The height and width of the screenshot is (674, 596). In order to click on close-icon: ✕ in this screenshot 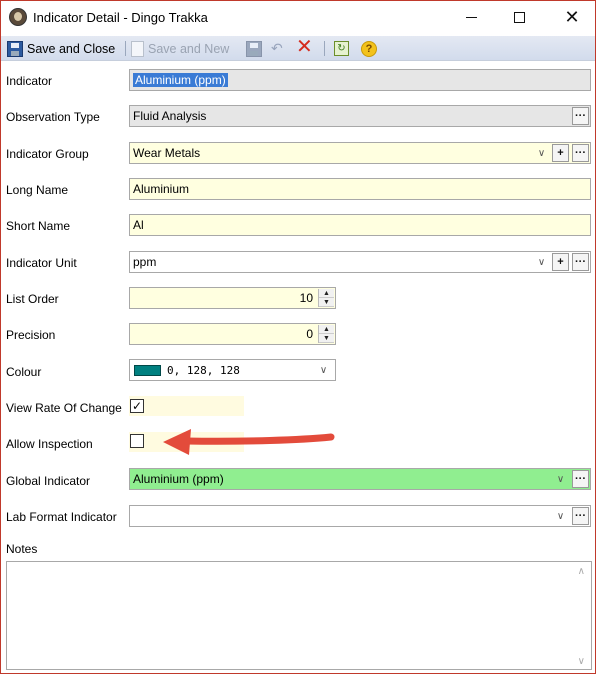, I will do `click(572, 17)`.